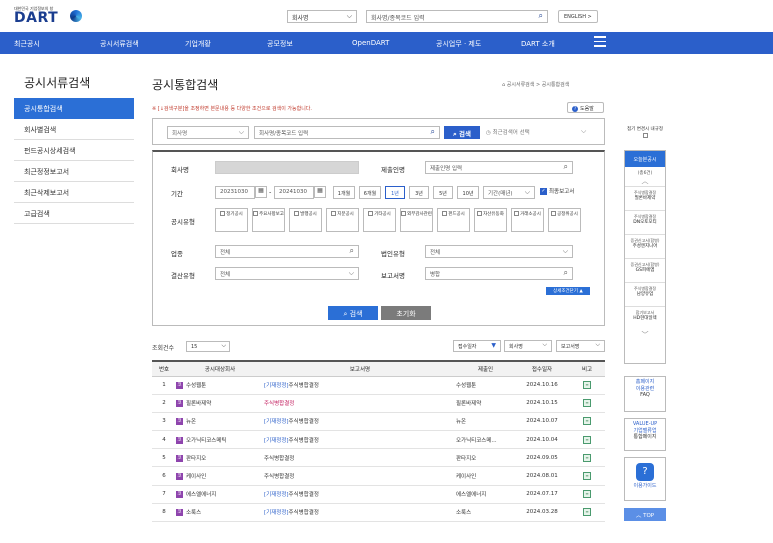 This screenshot has height=543, width=773. What do you see at coordinates (406, 313) in the screenshot?
I see `reset-button: 초기화` at bounding box center [406, 313].